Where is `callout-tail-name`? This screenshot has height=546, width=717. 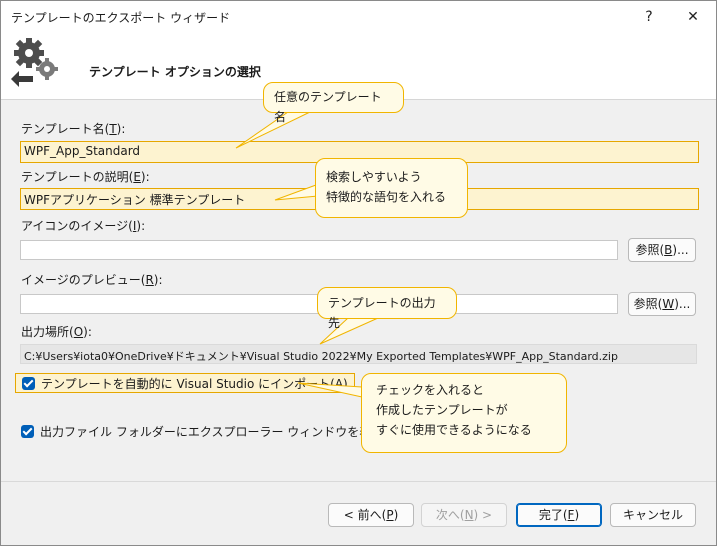
callout-tail-name is located at coordinates (273, 130).